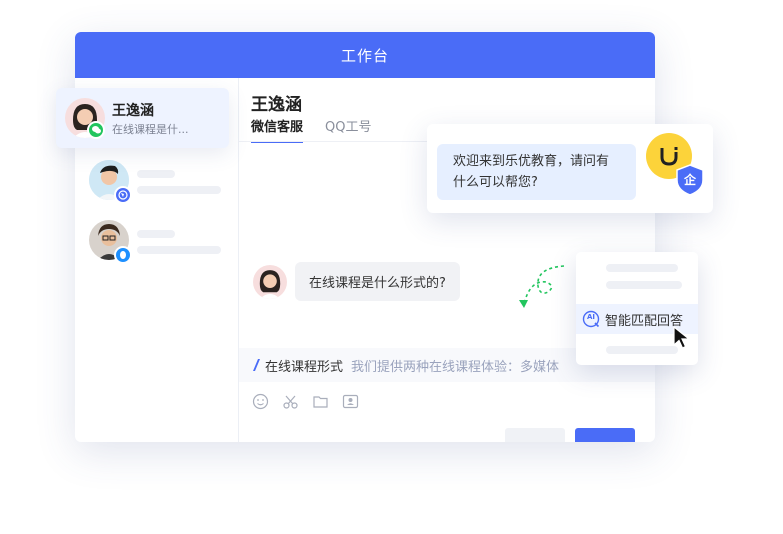  What do you see at coordinates (348, 129) in the screenshot?
I see `tab-qq: QQ工号` at bounding box center [348, 129].